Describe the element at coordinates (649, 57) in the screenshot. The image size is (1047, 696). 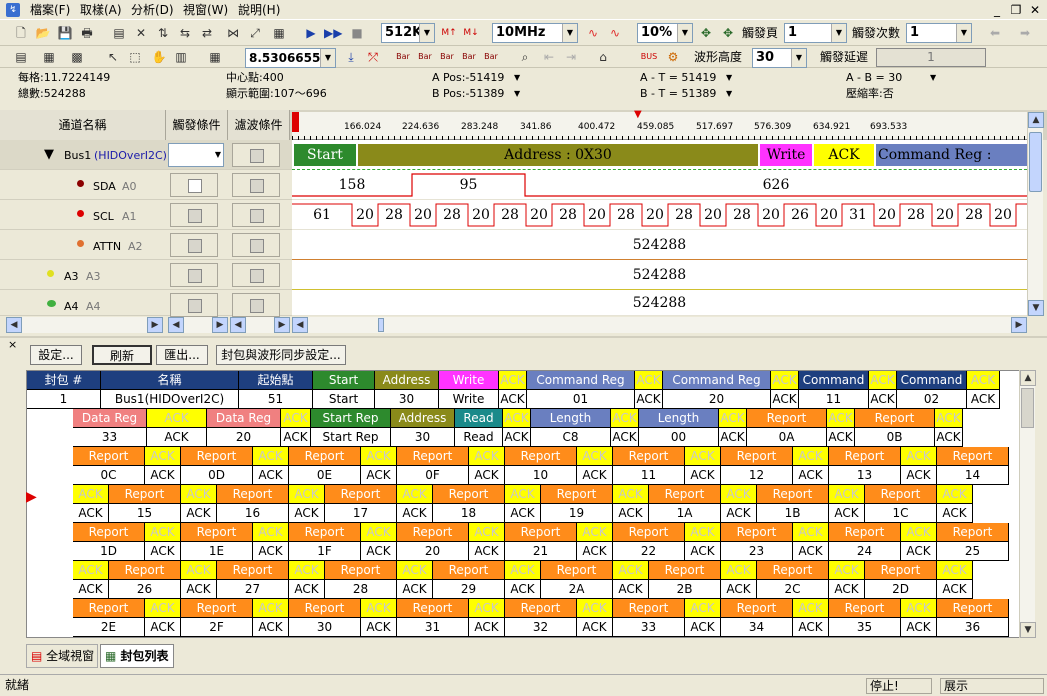
I see `bus-icon: BUS` at that location.